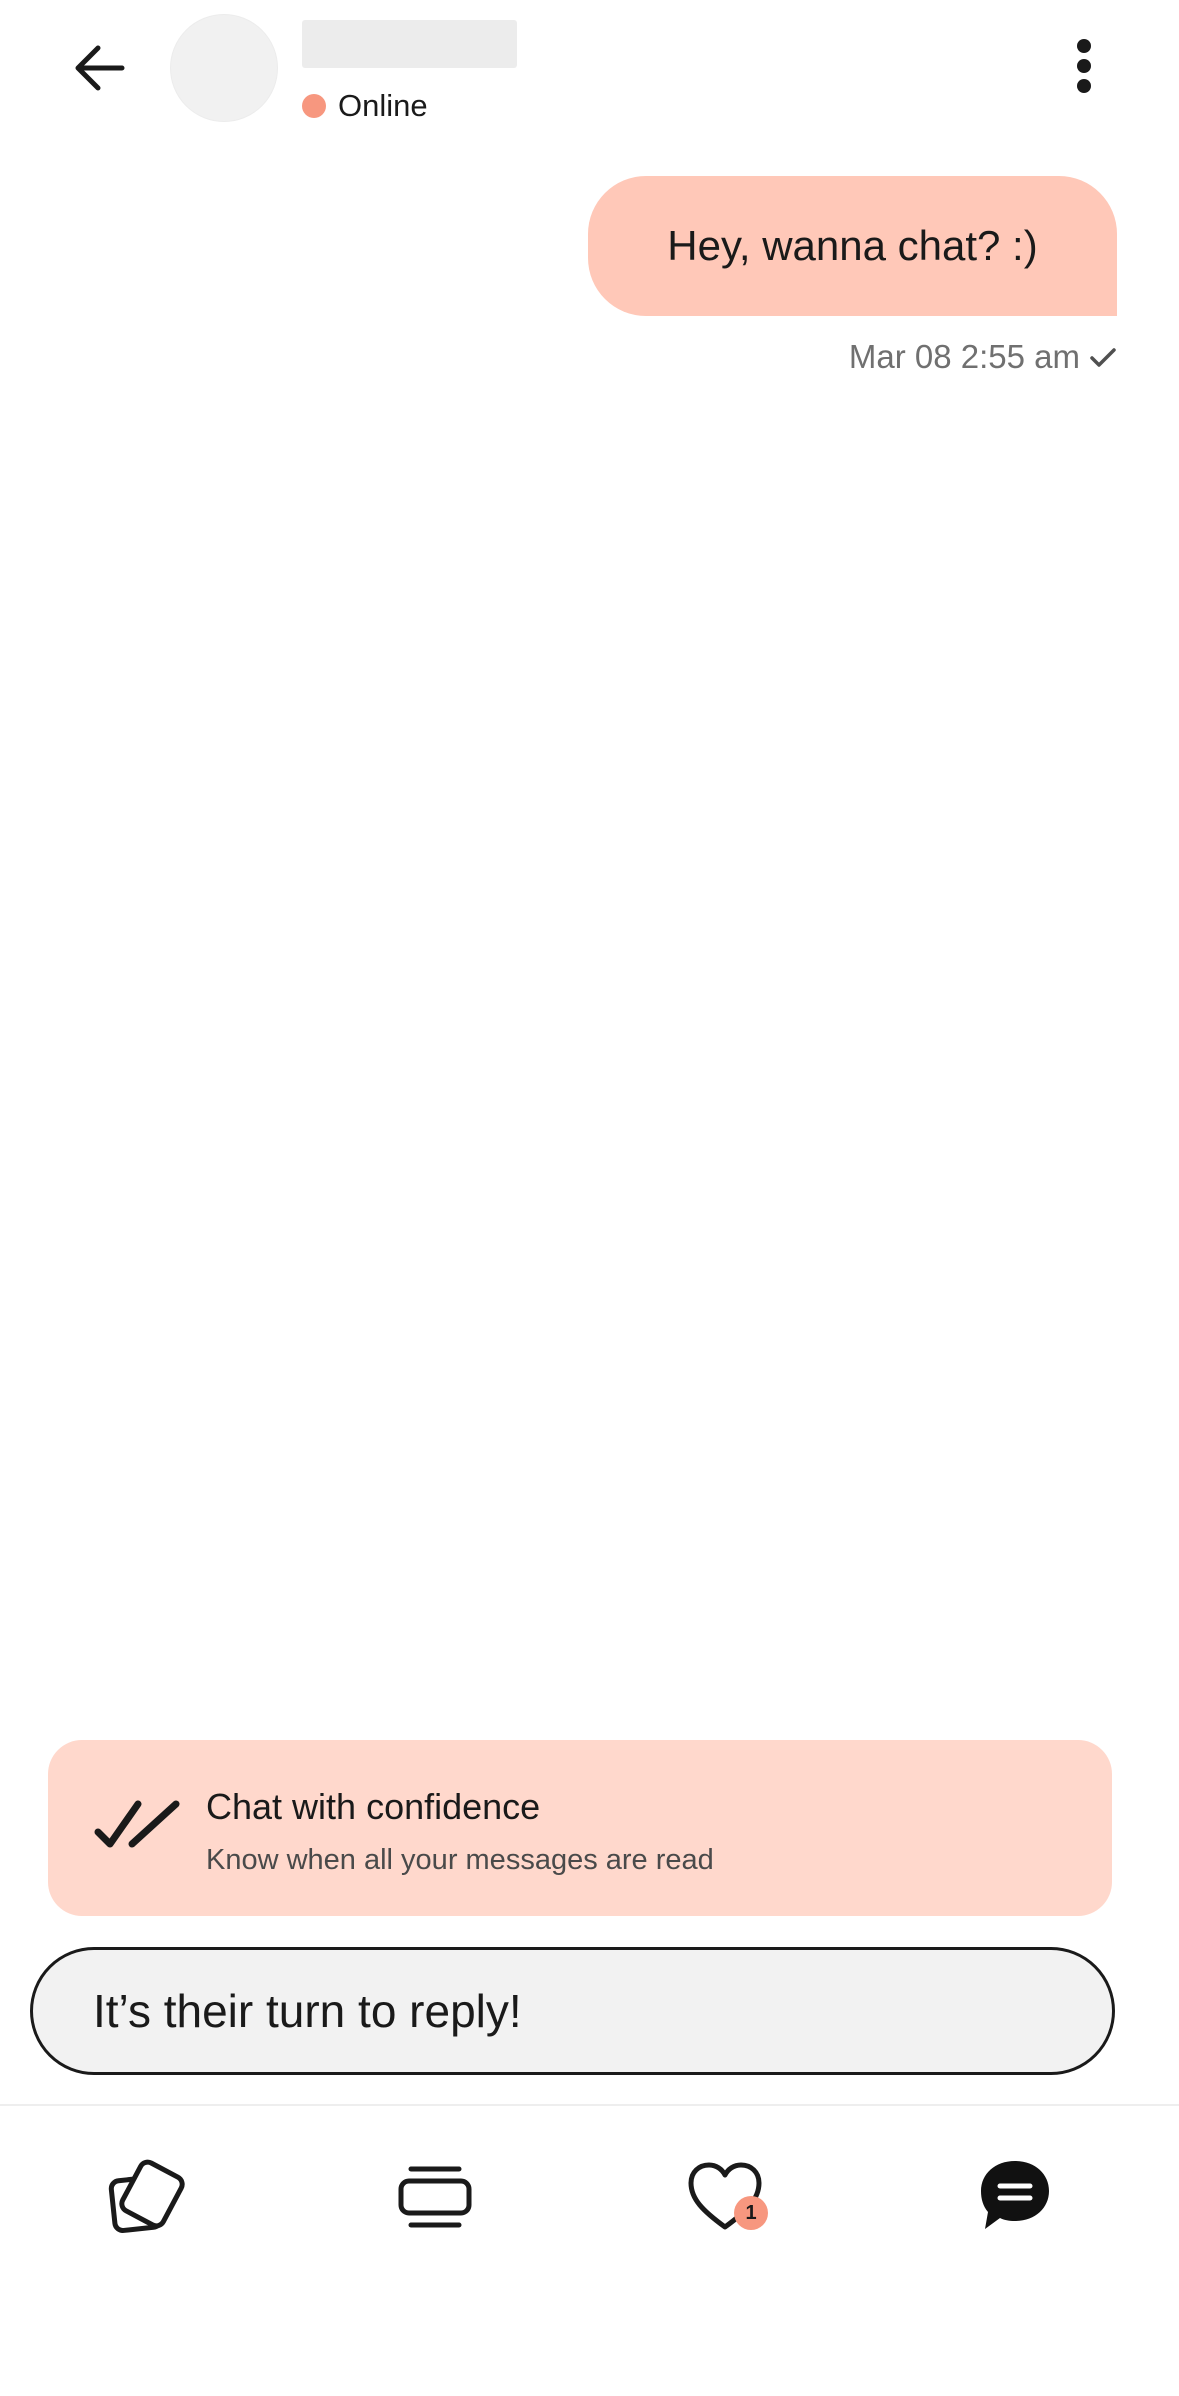 The width and height of the screenshot is (1179, 2396). Describe the element at coordinates (852, 246) in the screenshot. I see `message-bubble: Hey, wanna chat? :)` at that location.